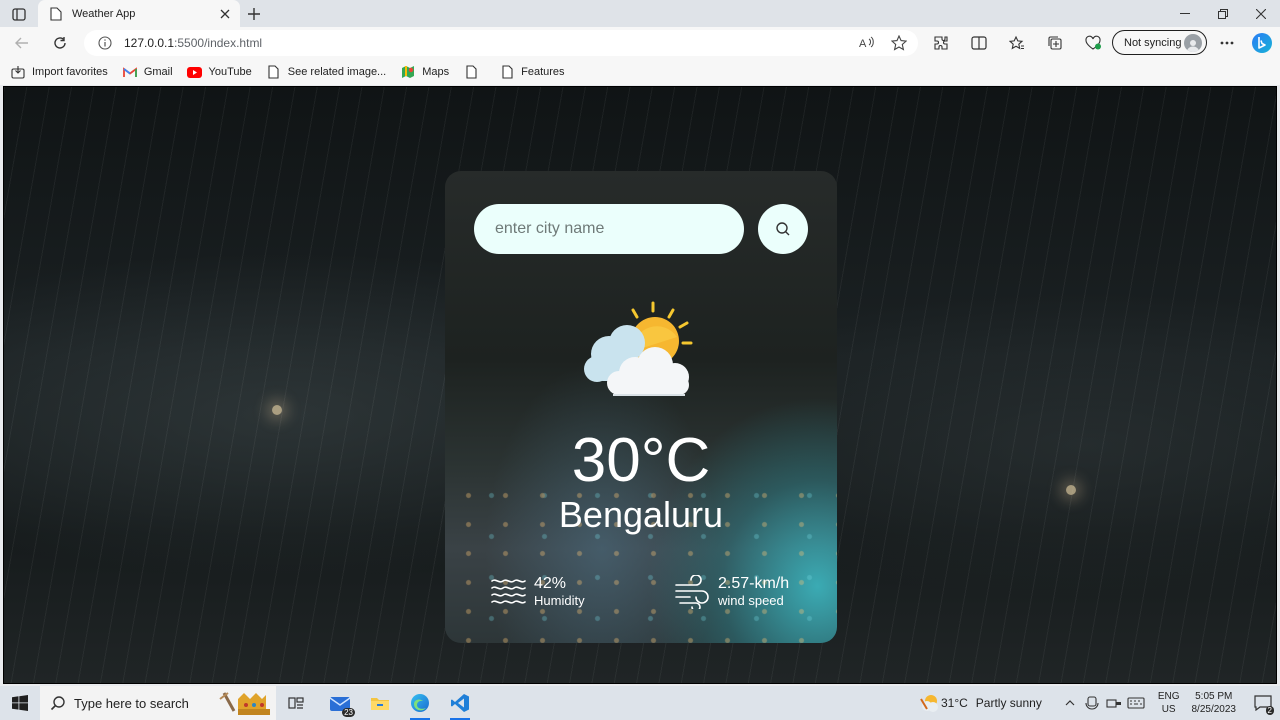 Image resolution: width=1280 pixels, height=720 pixels. What do you see at coordinates (1093, 43) in the screenshot?
I see `browser-essentials-icon` at bounding box center [1093, 43].